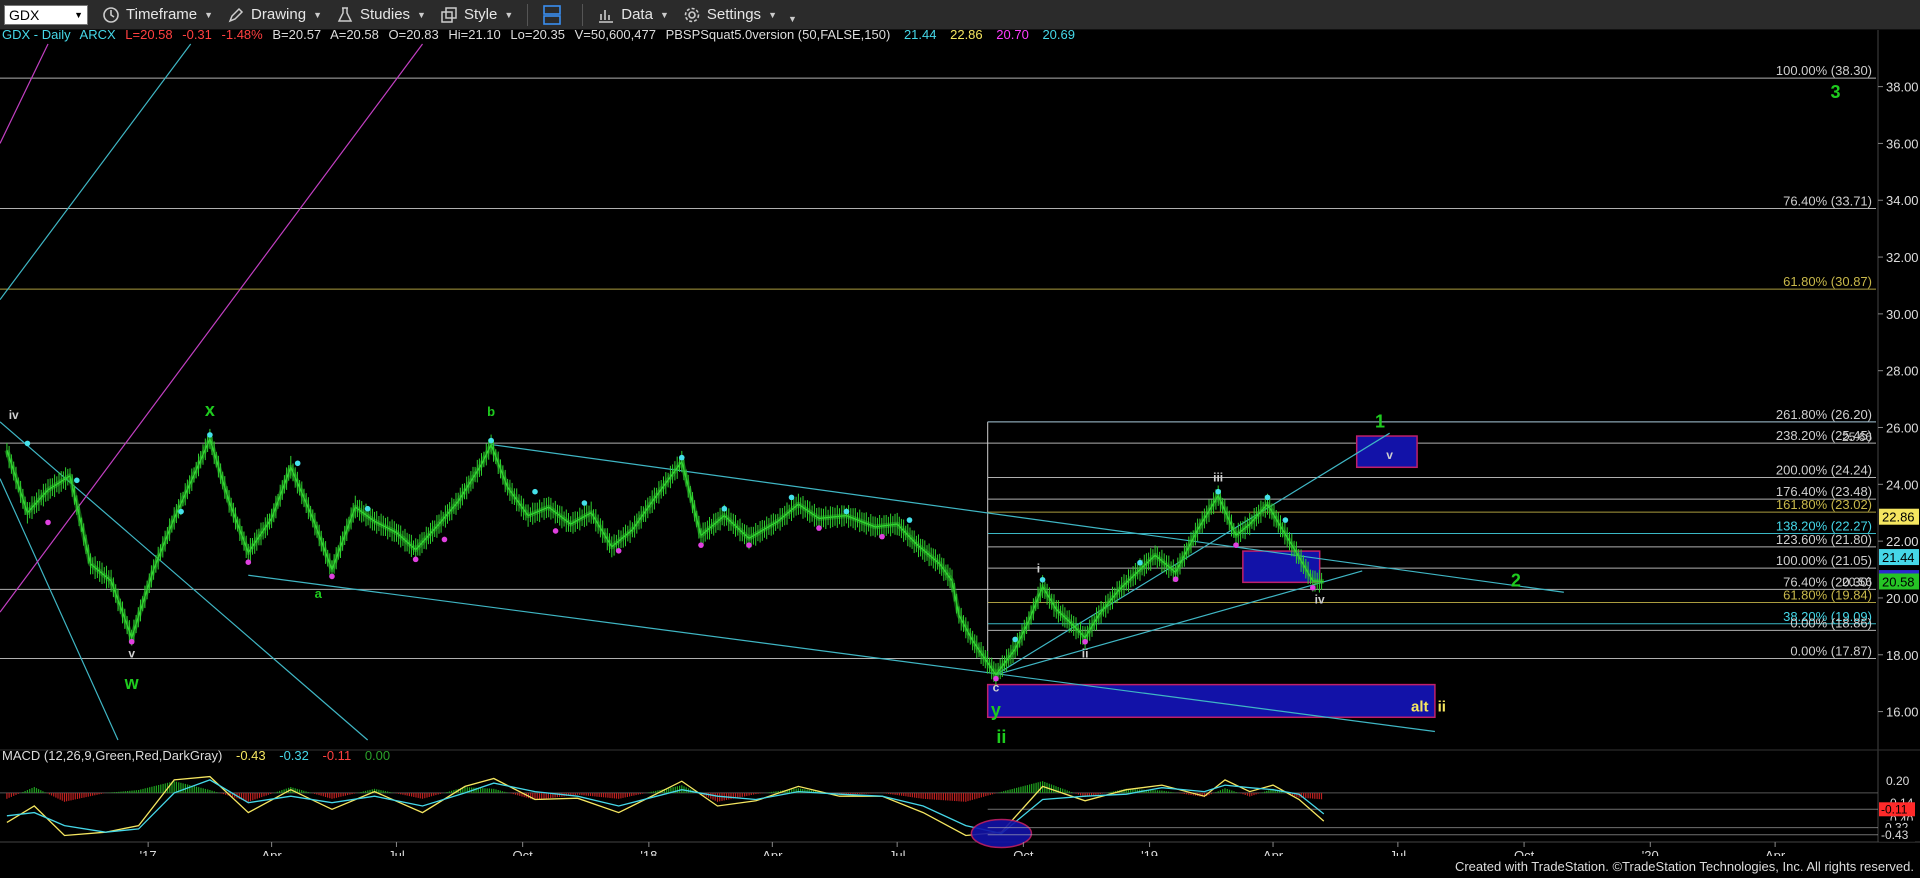  What do you see at coordinates (1898, 517) in the screenshot?
I see `price-badge-label: 22.86` at bounding box center [1898, 517].